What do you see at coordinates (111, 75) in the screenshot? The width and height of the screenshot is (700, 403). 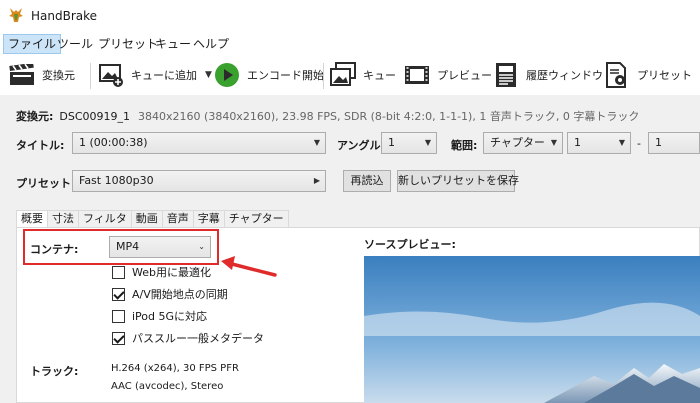 I see `add-picture-icon` at bounding box center [111, 75].